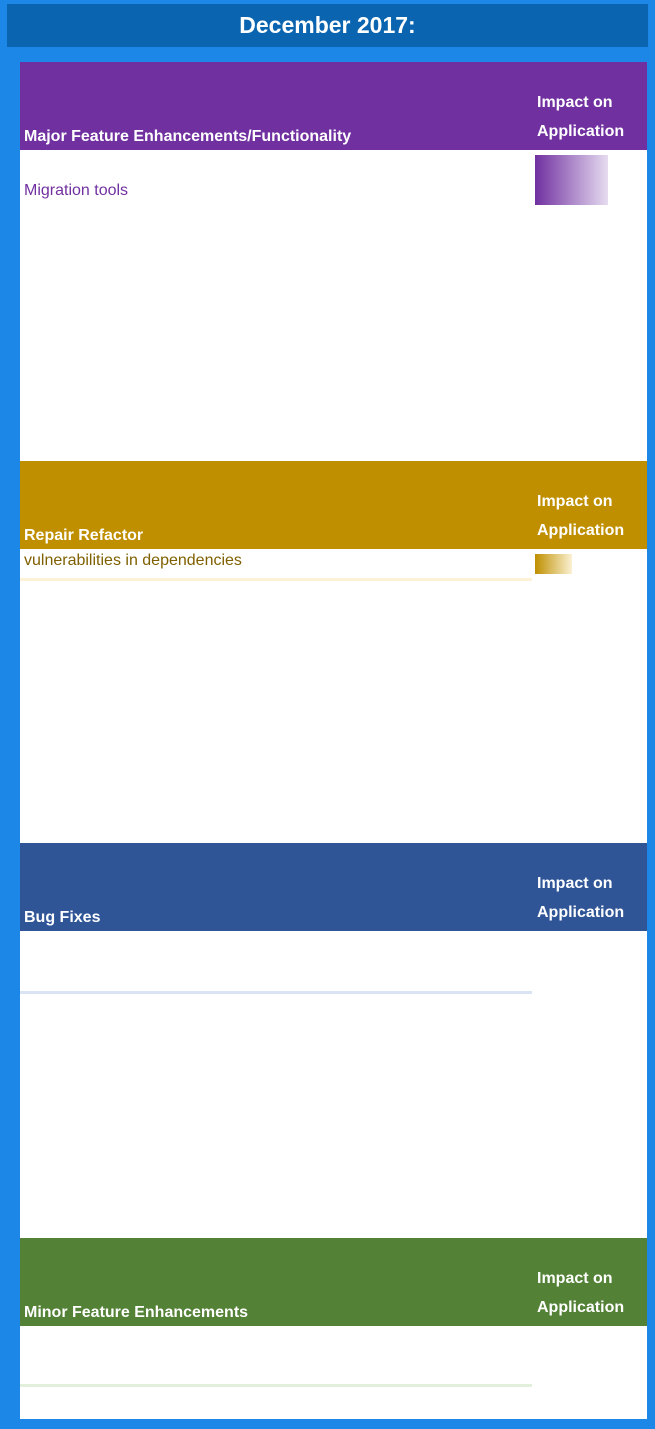 The width and height of the screenshot is (655, 1429). Describe the element at coordinates (188, 136) in the screenshot. I see `section-title: Major Feature Enhancements/Functionality` at that location.